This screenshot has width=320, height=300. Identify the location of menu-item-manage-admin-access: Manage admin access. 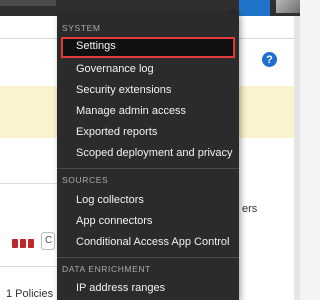
(148, 111).